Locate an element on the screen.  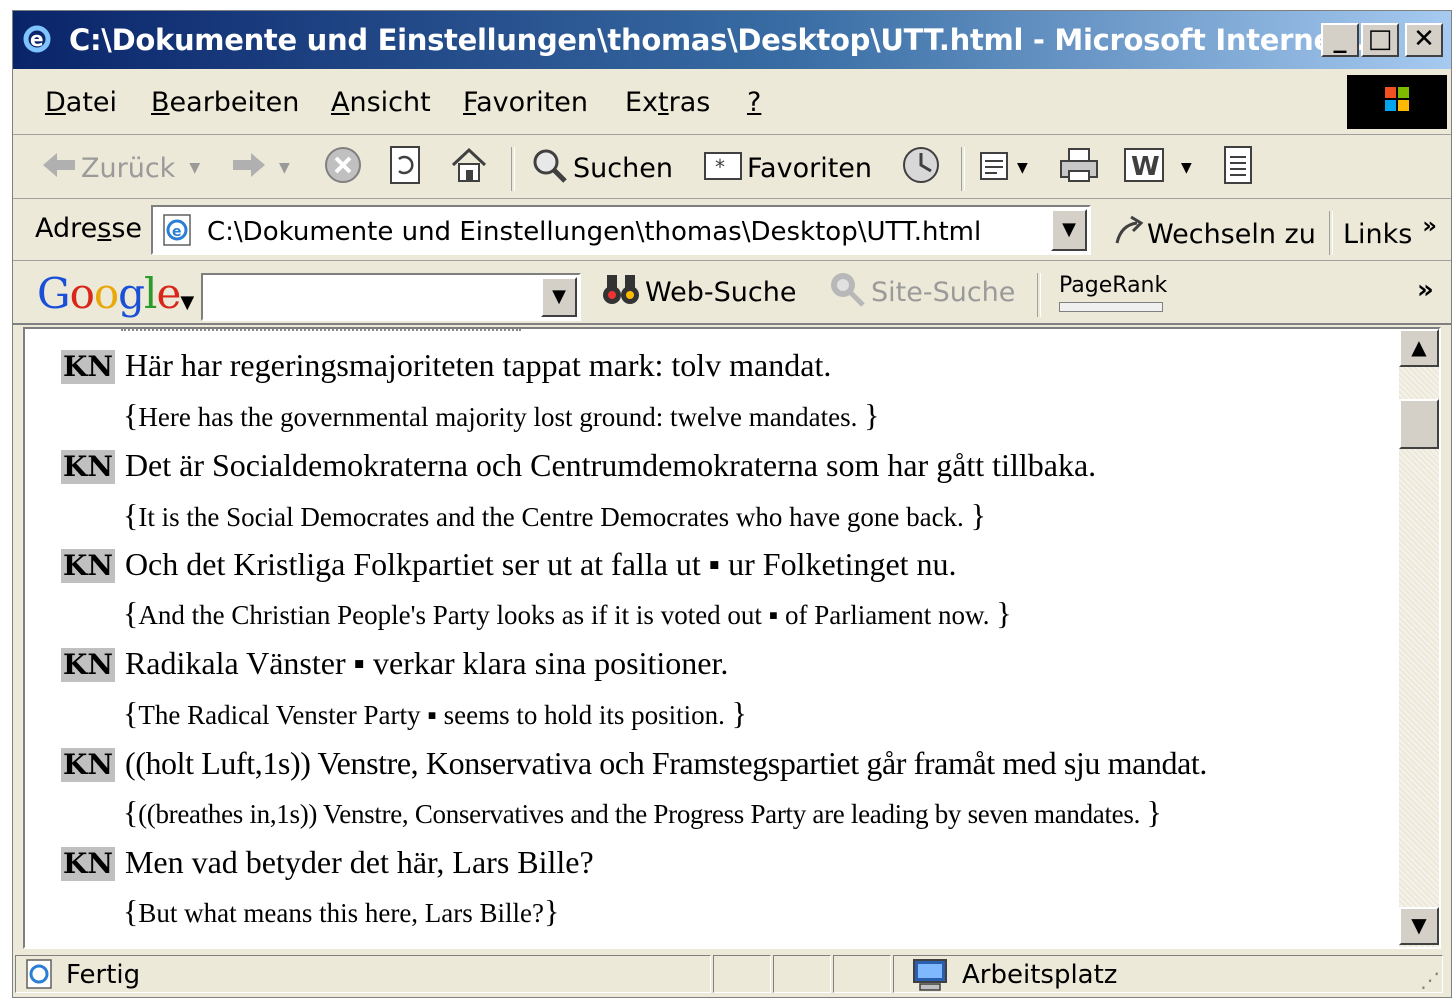
transcript-entry: KN Men vad betyder det här, Lars Bille? is located at coordinates (327, 862).